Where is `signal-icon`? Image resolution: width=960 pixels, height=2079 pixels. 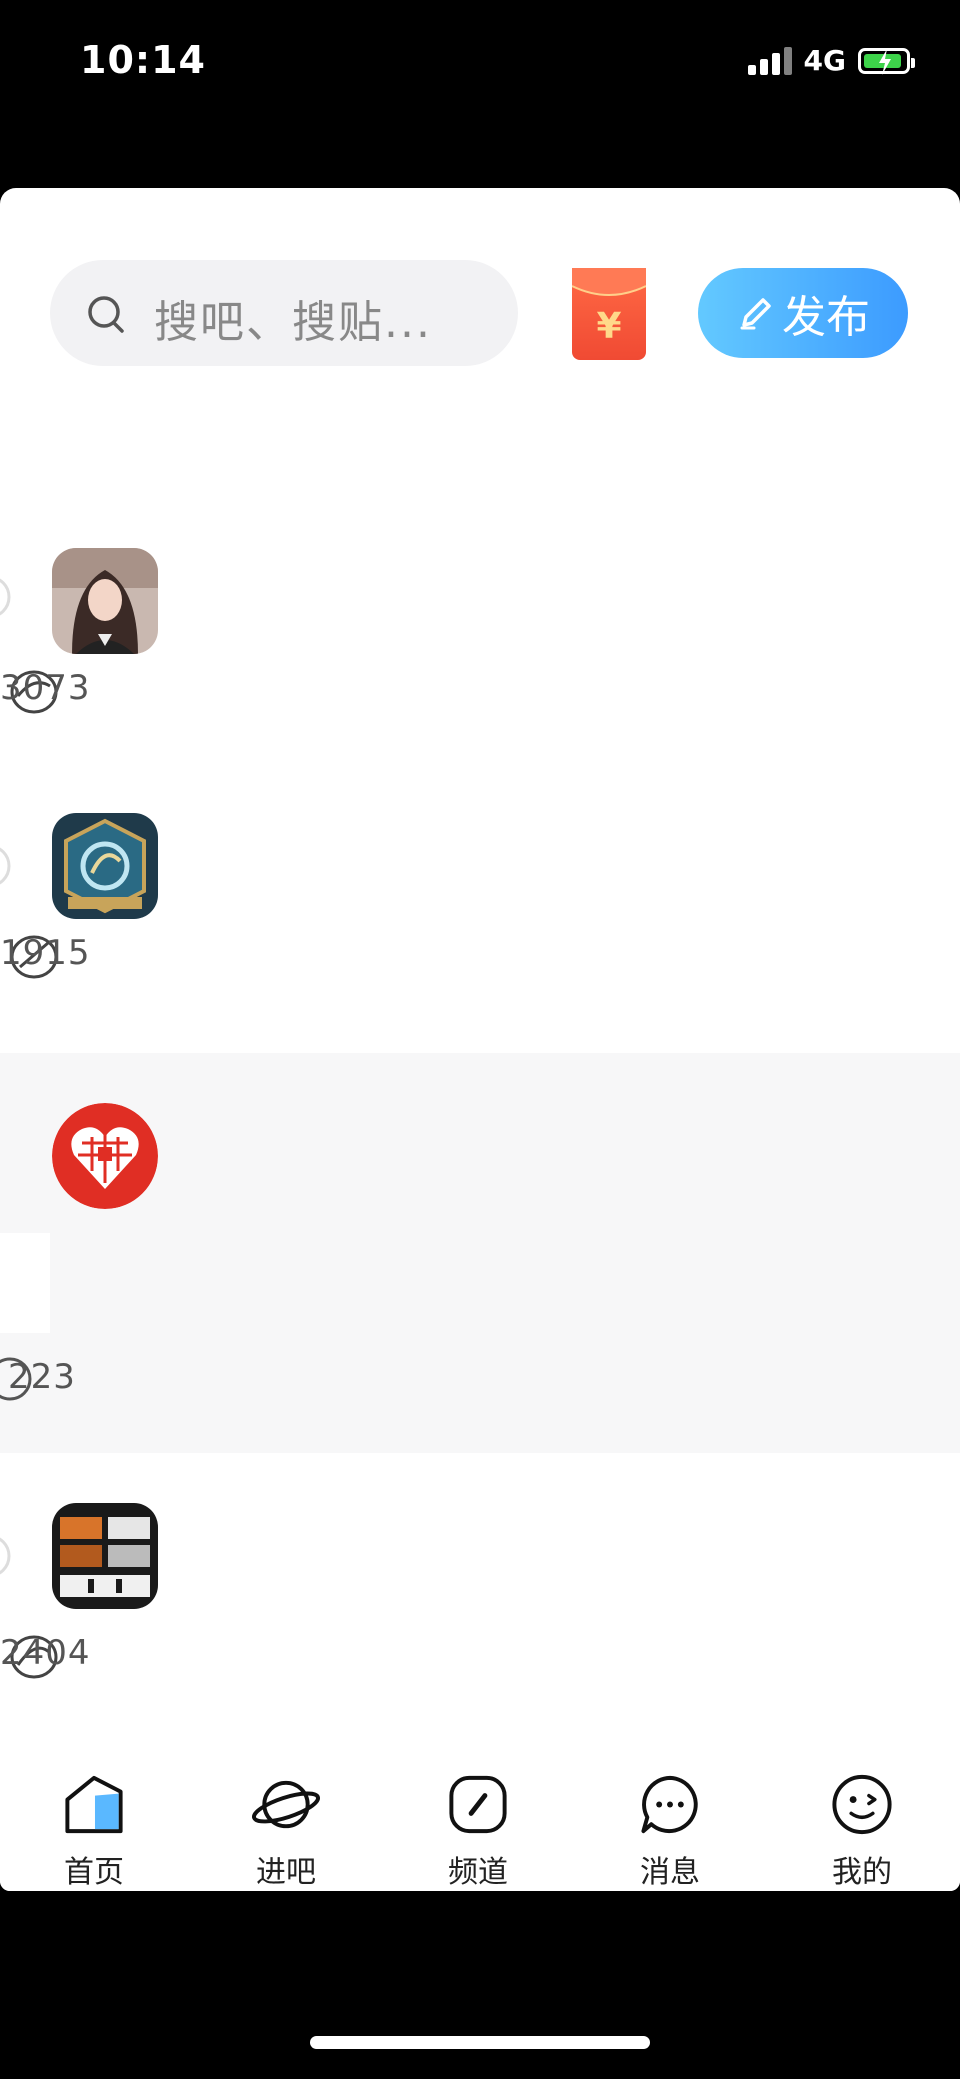 signal-icon is located at coordinates (769, 60).